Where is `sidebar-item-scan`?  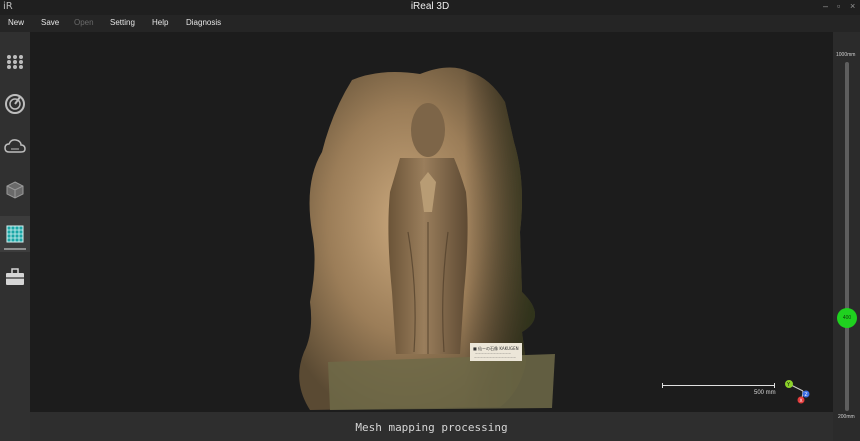
sidebar-item-scan is located at coordinates (15, 104).